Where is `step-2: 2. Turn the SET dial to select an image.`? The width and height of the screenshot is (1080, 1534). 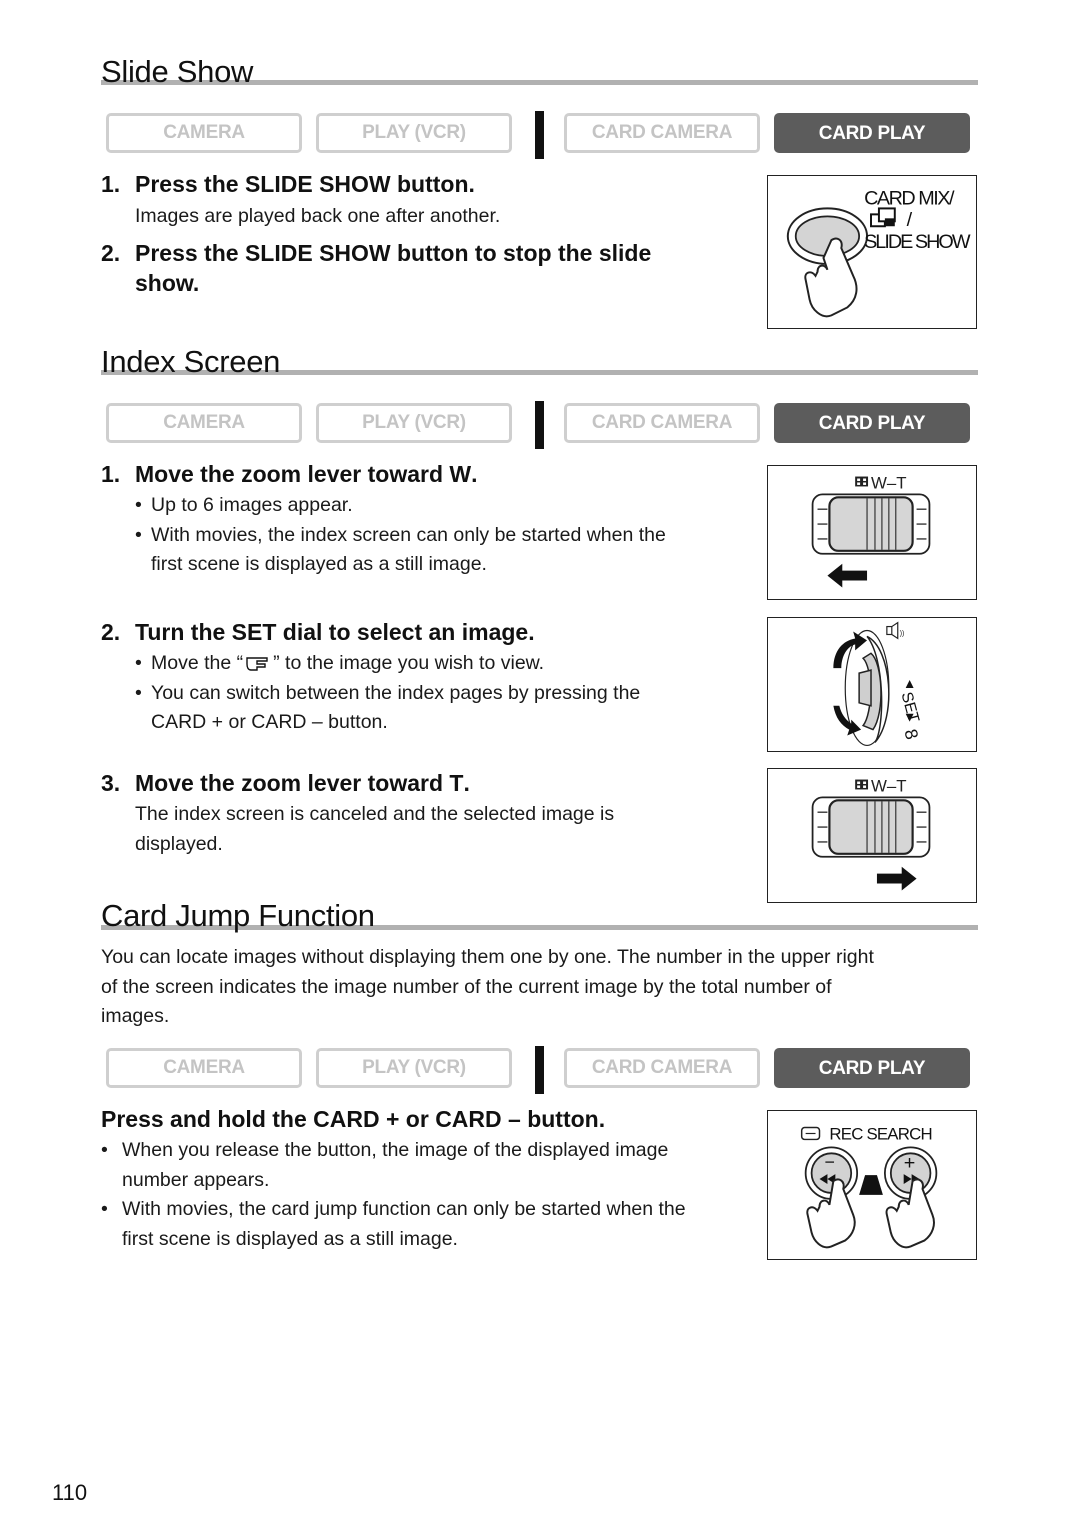
step-2: 2. Turn the SET dial to select an image. is located at coordinates (318, 632).